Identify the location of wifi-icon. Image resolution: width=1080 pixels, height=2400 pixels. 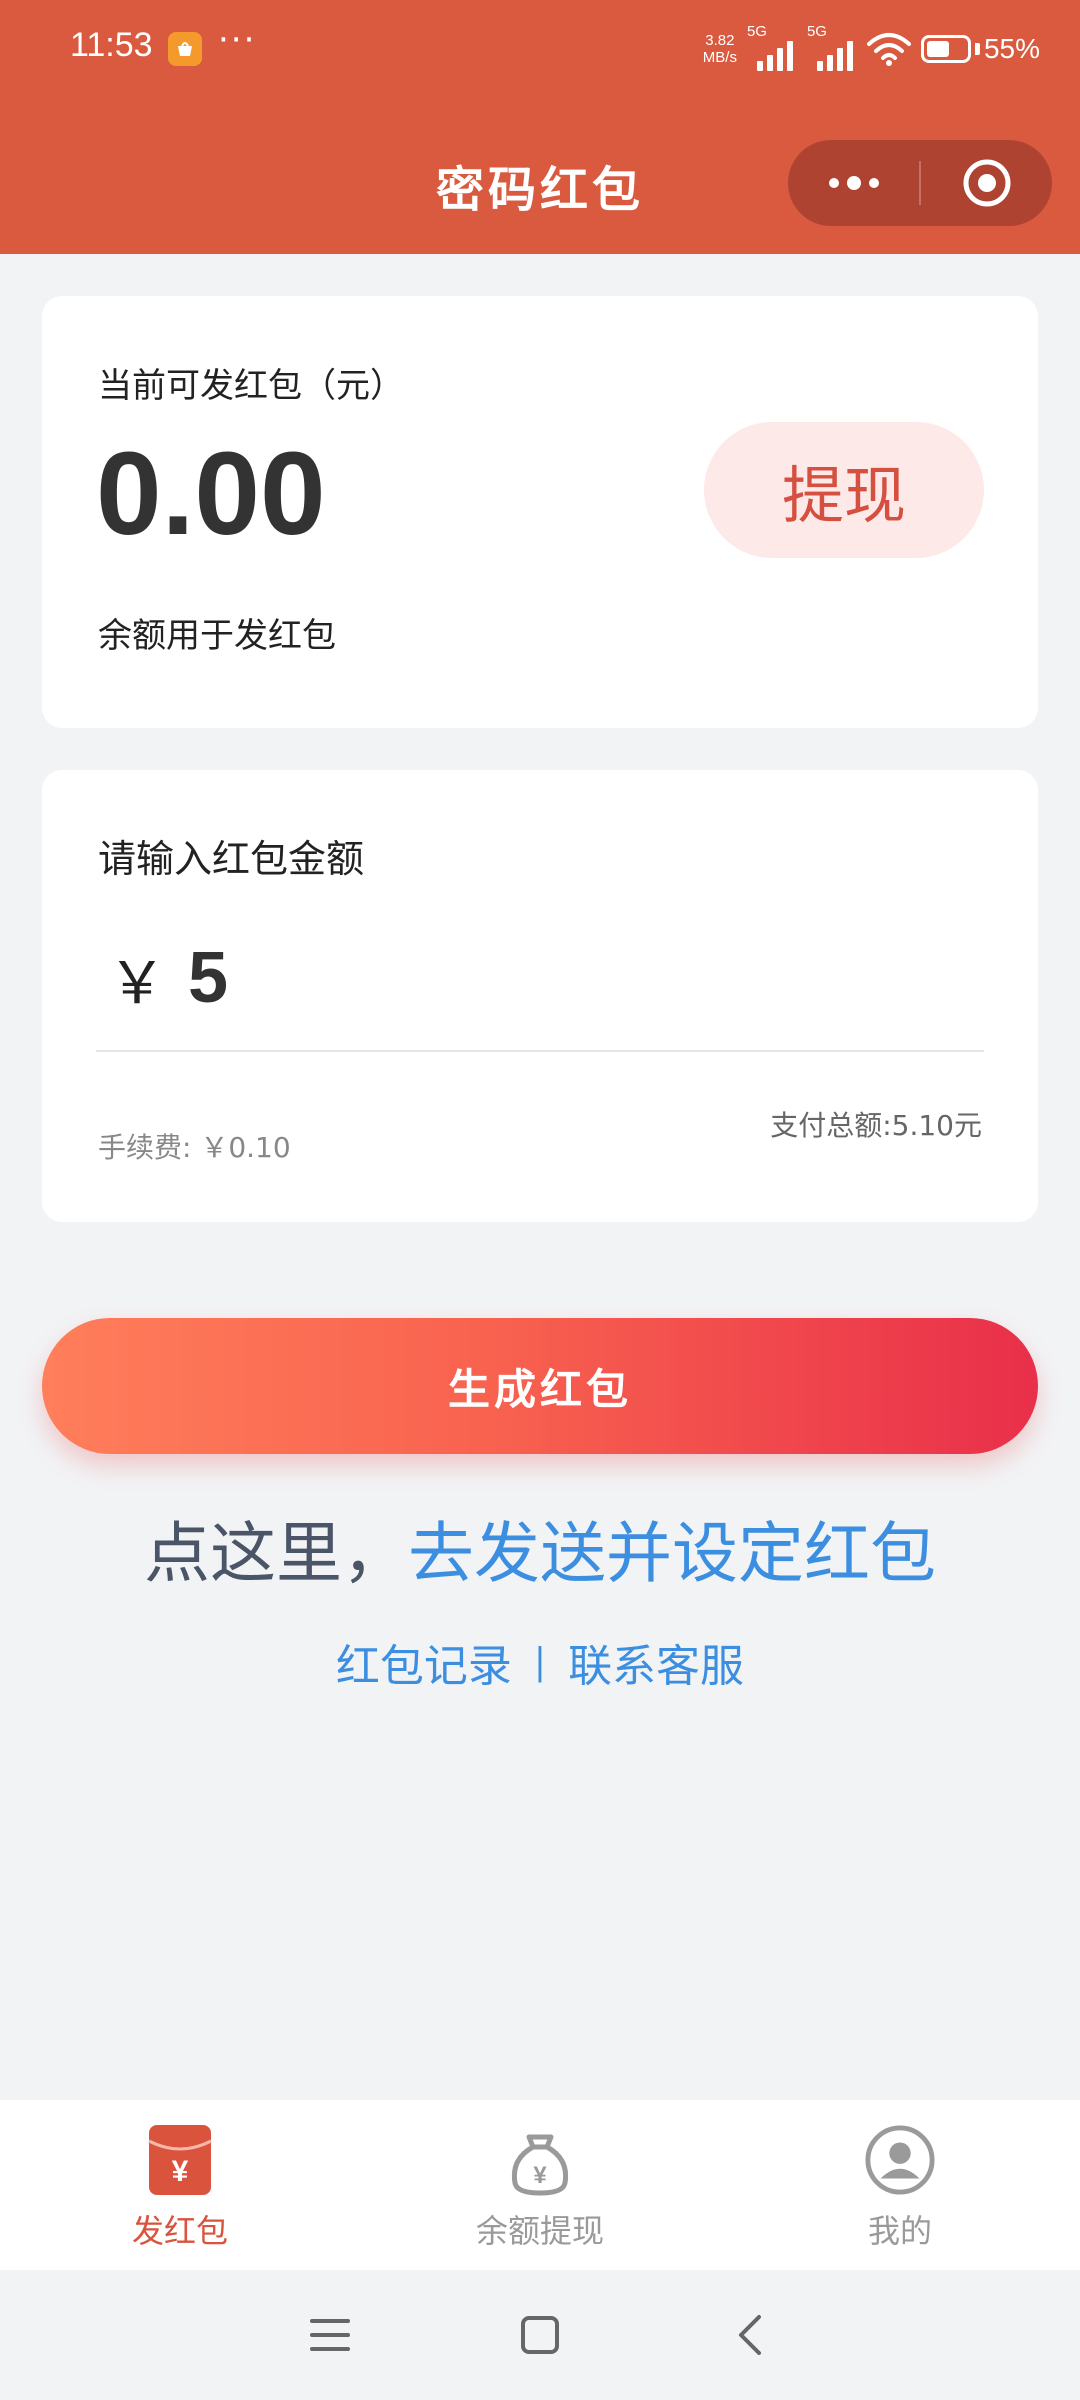
(888, 49).